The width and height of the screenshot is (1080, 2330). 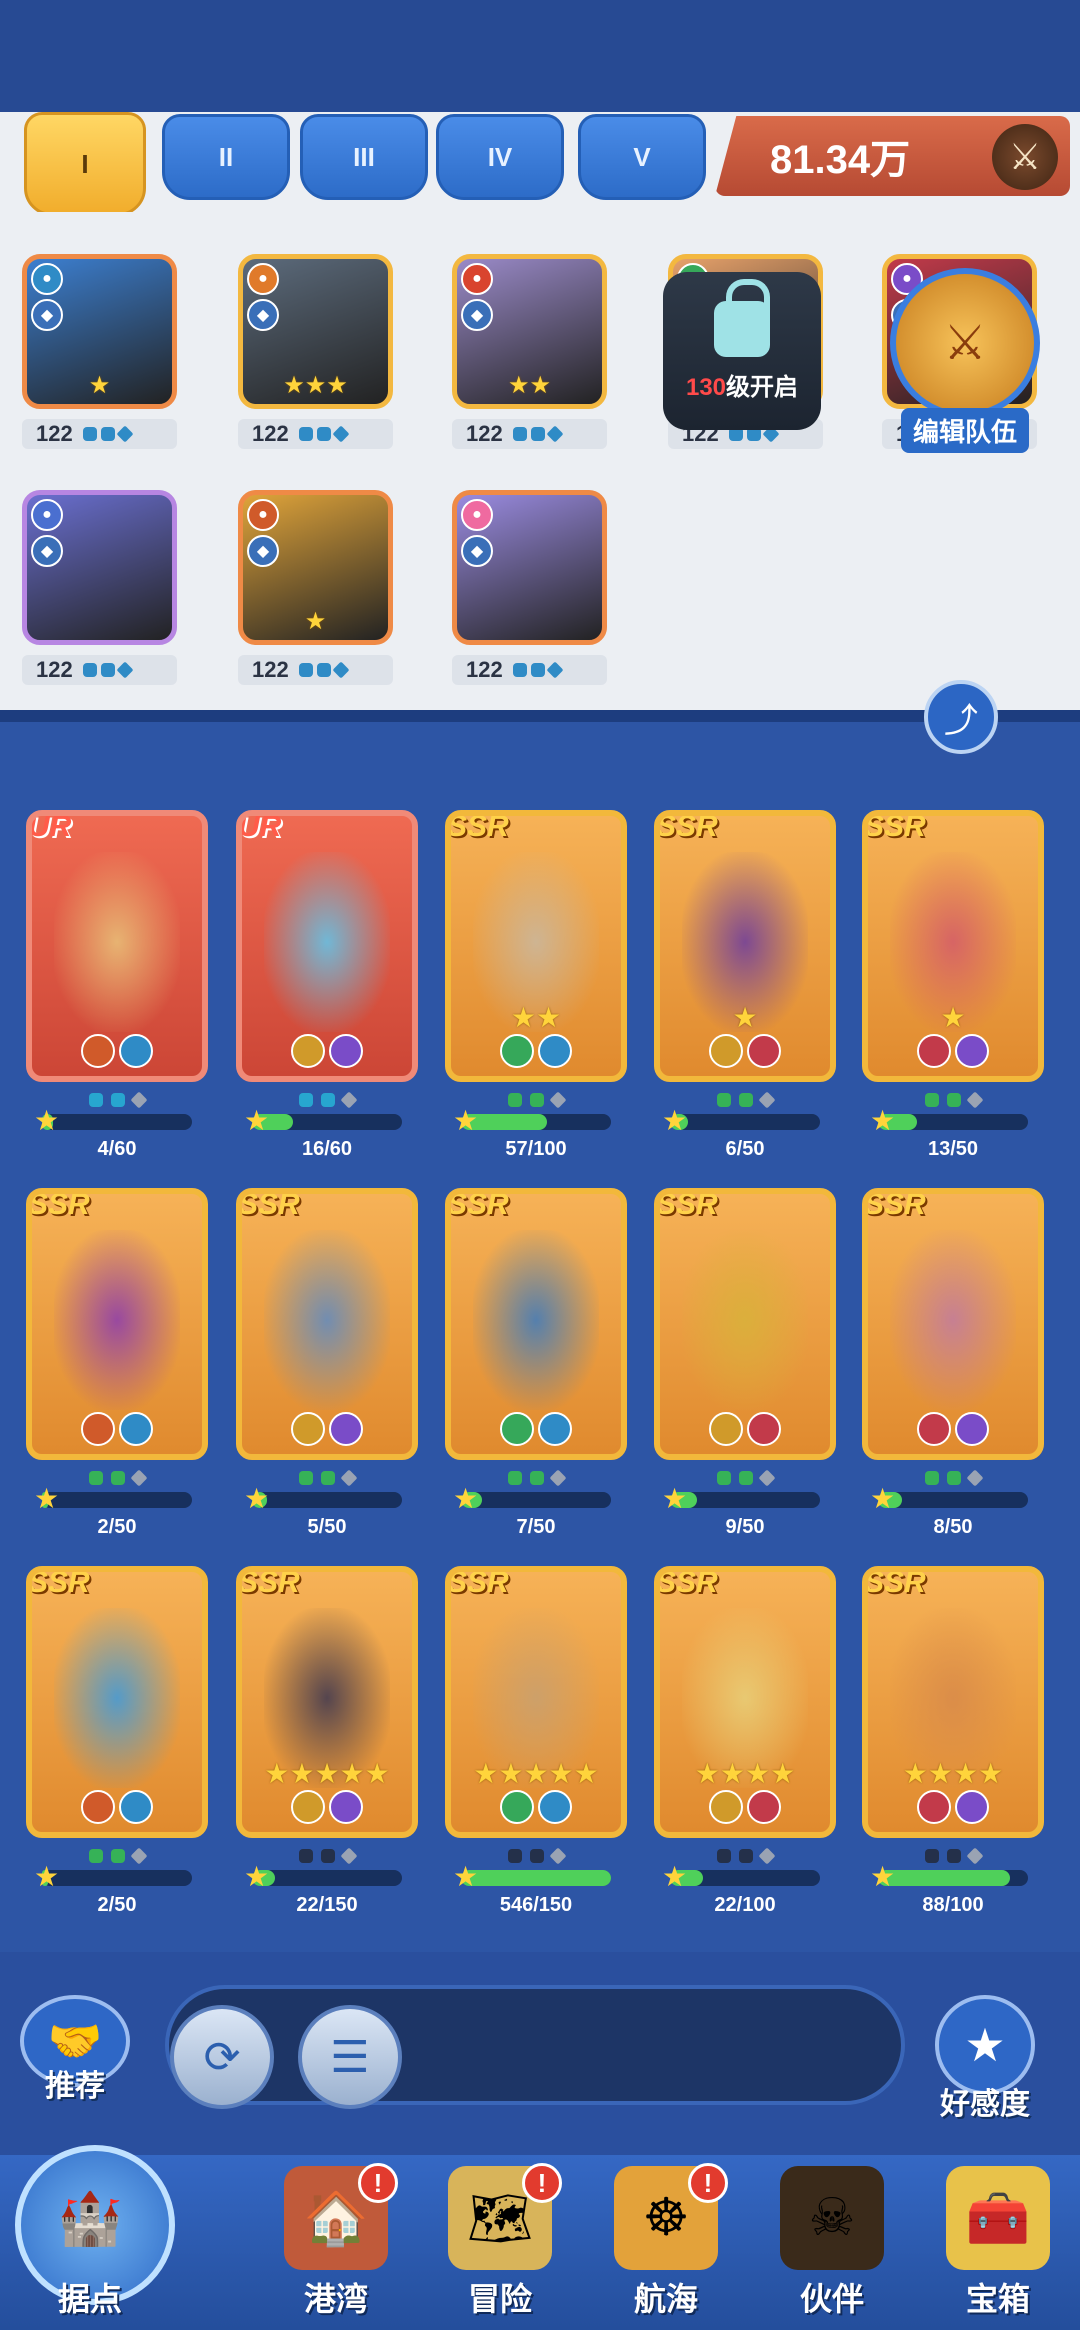 I want to click on recommend-button: 🤝 推荐, so click(x=75, y=2050).